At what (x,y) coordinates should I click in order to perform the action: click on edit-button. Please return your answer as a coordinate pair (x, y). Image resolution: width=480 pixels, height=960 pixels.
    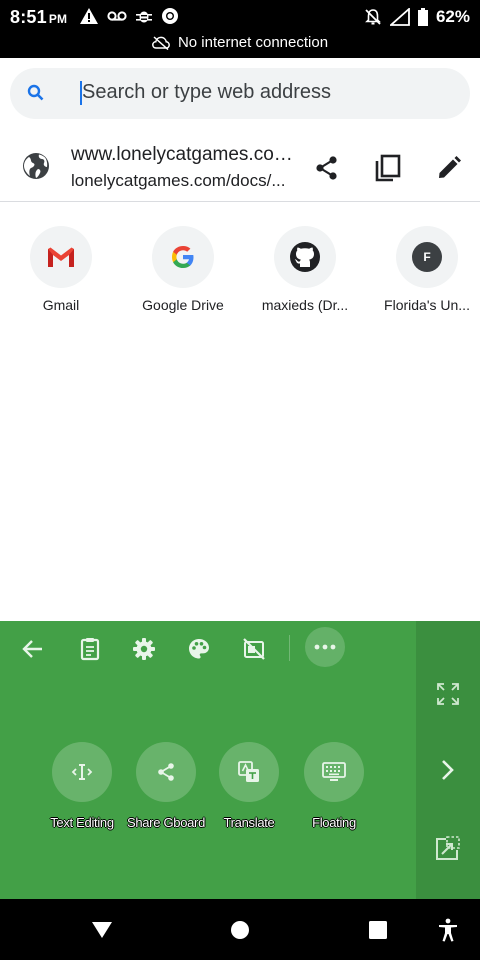
    Looking at the image, I should click on (449, 168).